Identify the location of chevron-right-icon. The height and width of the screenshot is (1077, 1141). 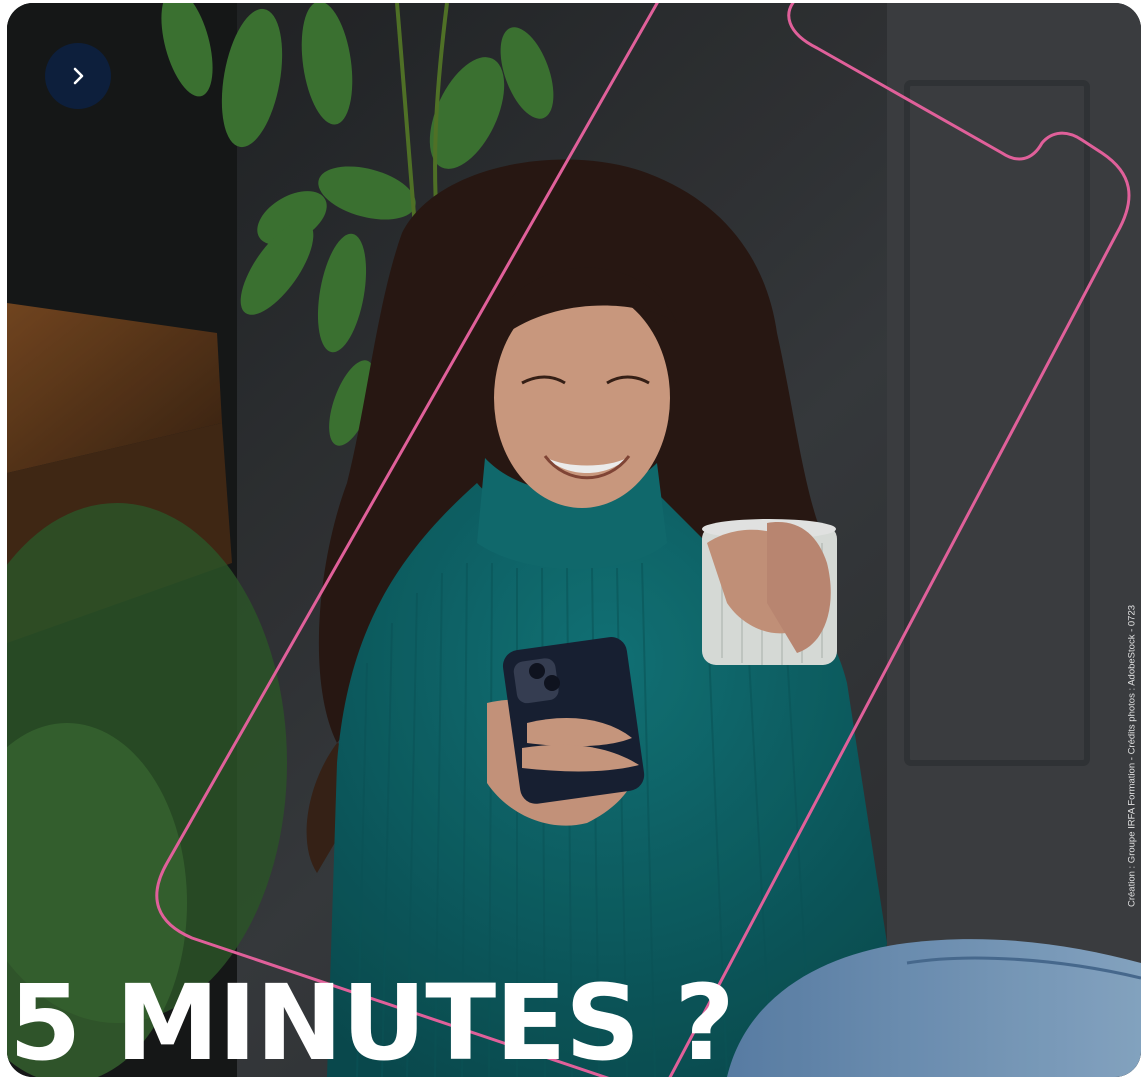
(78, 76).